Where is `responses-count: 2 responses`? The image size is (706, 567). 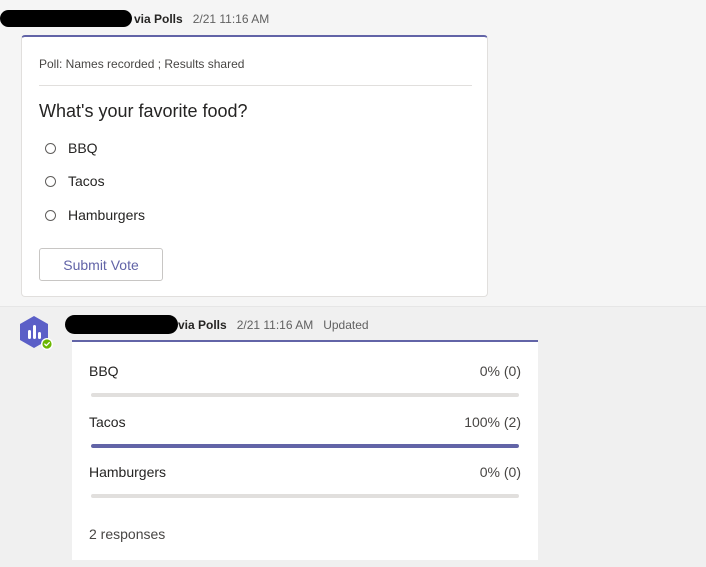
responses-count: 2 responses is located at coordinates (127, 534).